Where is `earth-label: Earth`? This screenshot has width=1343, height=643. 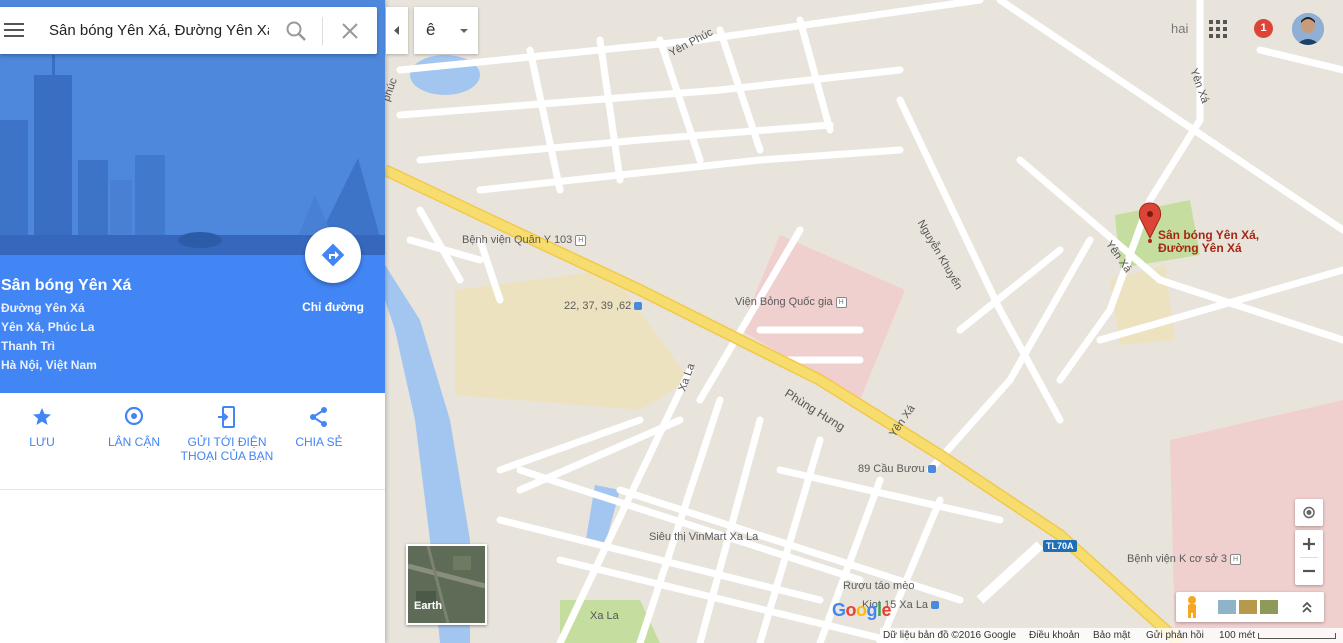
earth-label: Earth is located at coordinates (428, 606).